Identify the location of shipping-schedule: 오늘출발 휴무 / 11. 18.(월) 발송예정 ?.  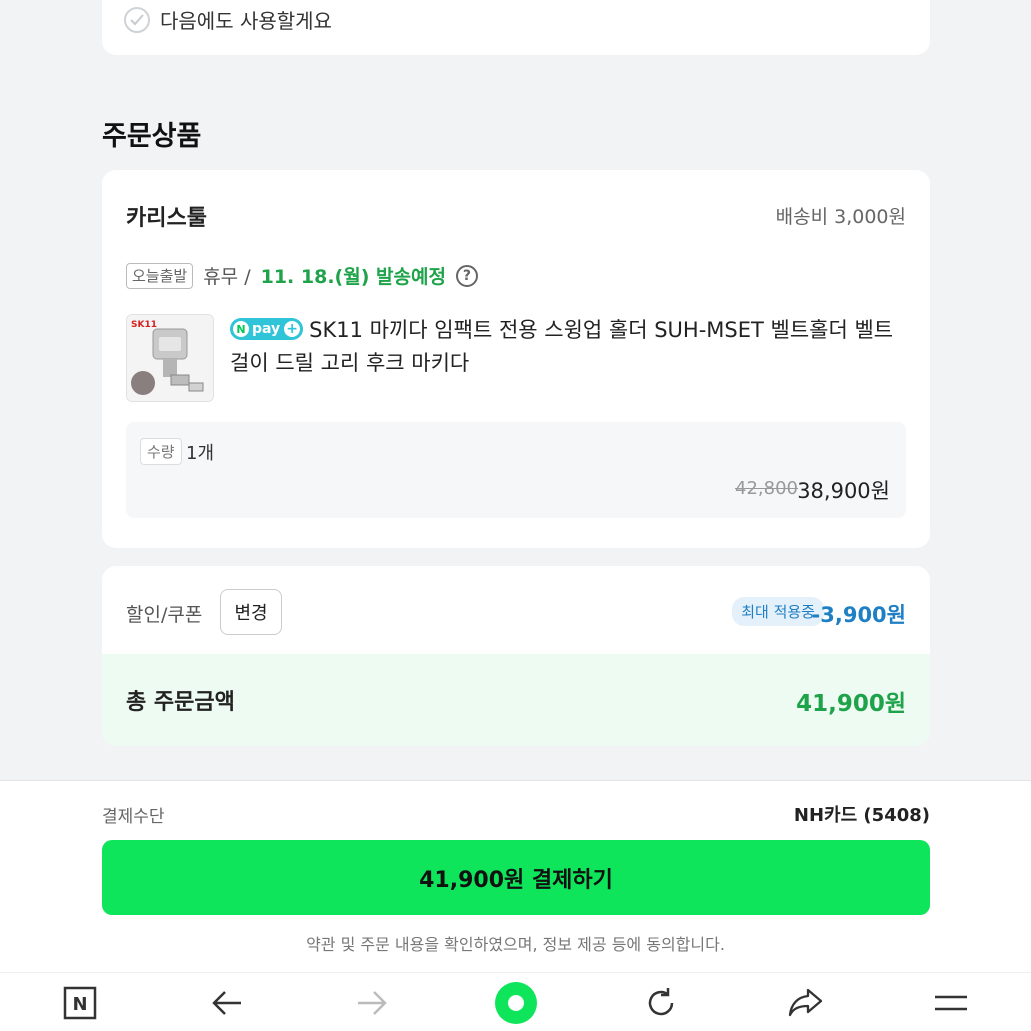
(302, 275).